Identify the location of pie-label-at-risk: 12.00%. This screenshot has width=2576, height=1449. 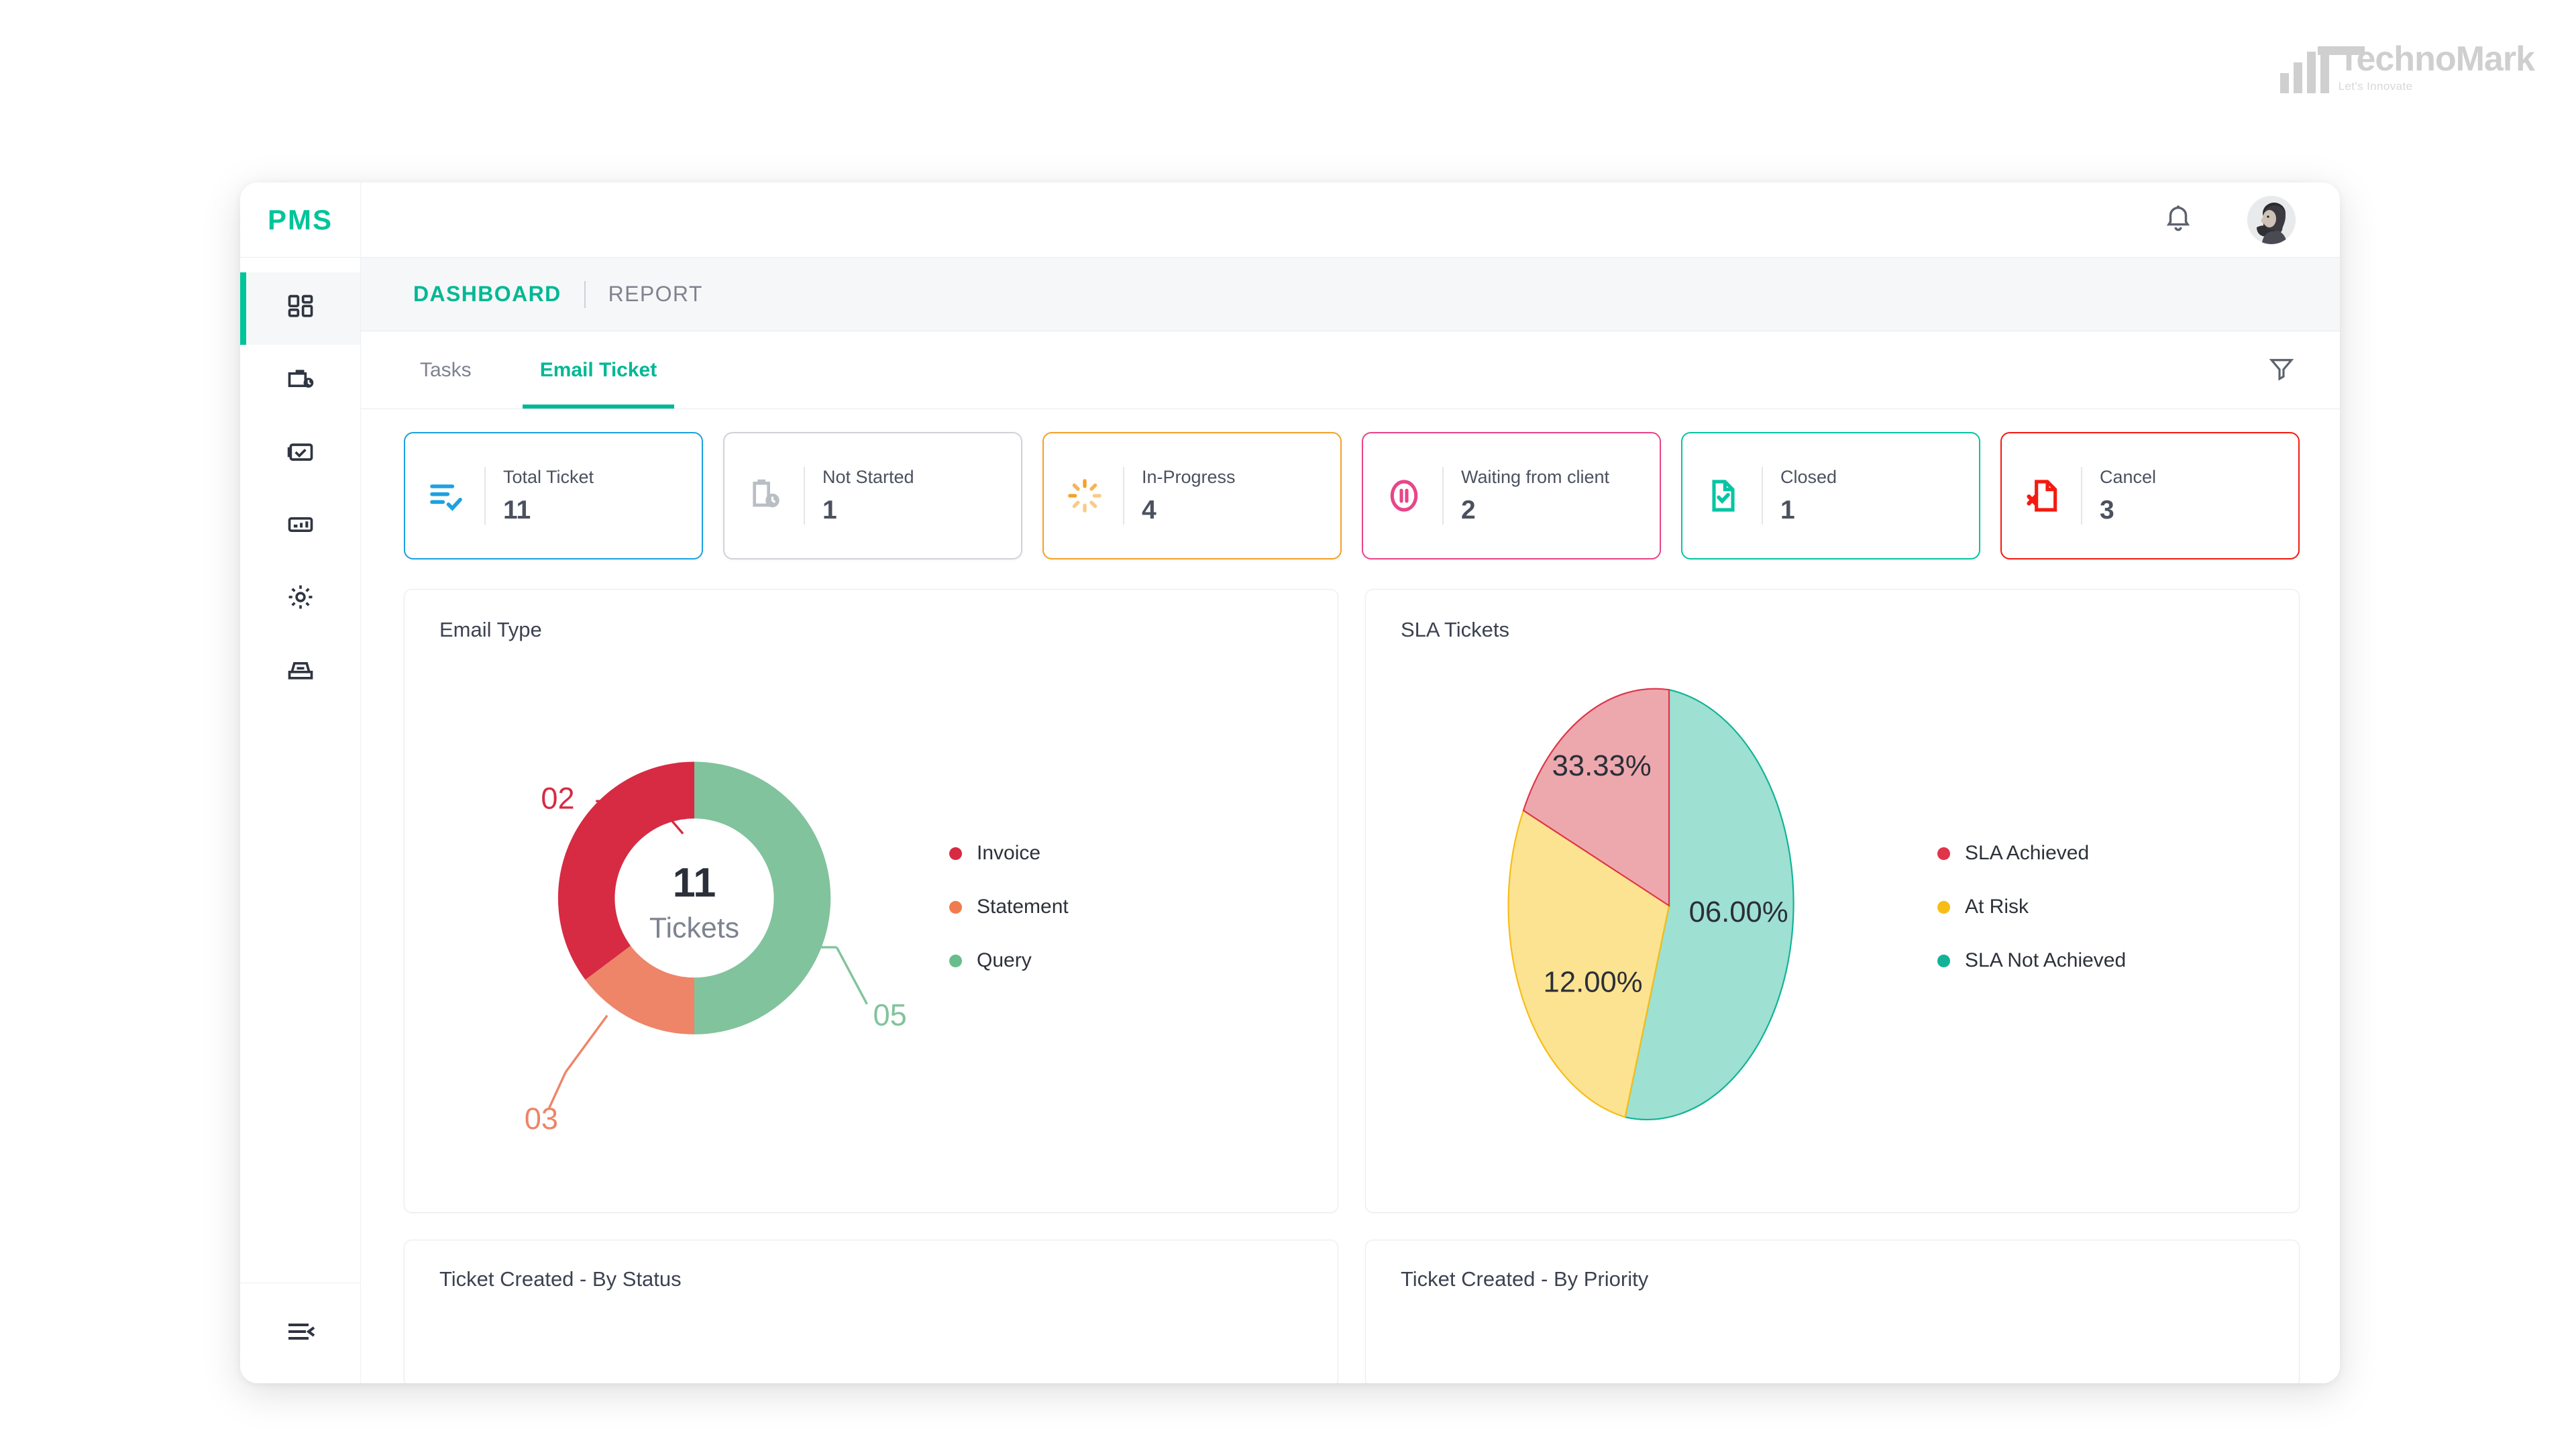
(1593, 982).